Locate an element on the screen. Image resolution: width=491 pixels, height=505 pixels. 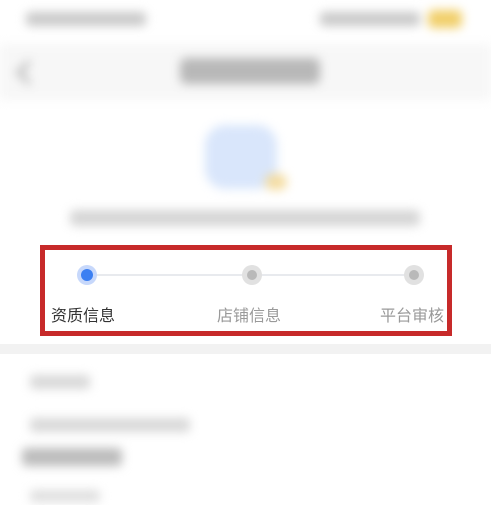
hero-description is located at coordinates (245, 218).